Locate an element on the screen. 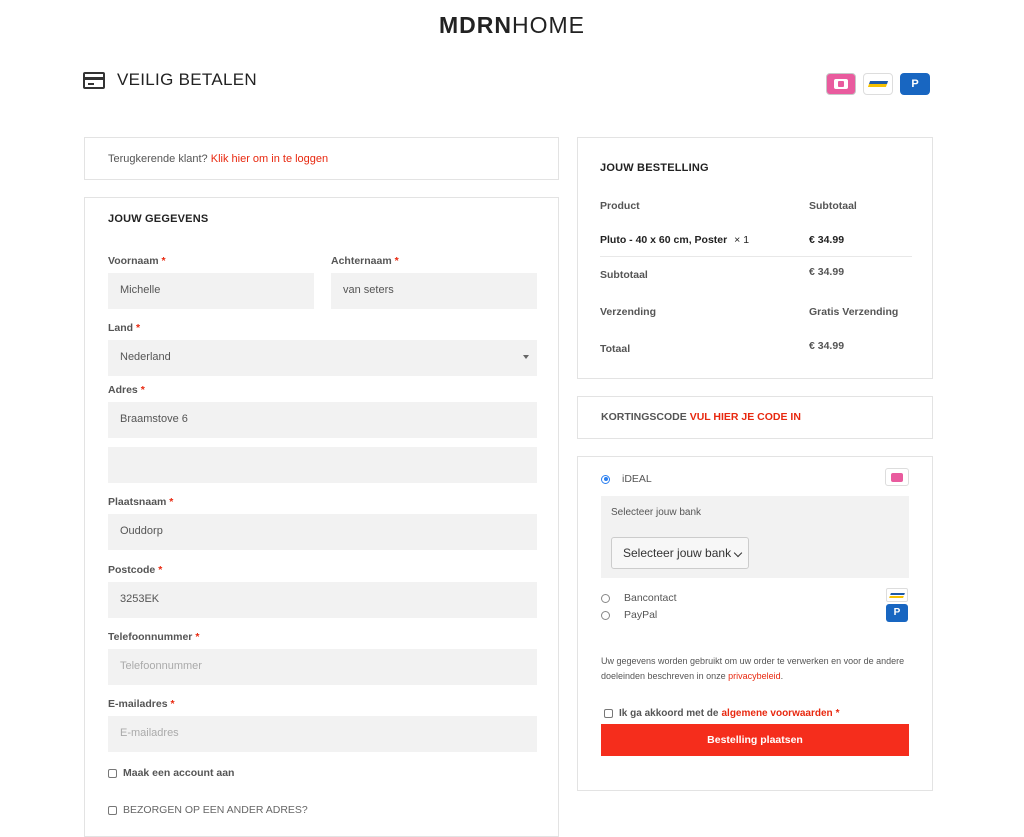 Image resolution: width=1024 pixels, height=837 pixels. postcode-input: 3253EK is located at coordinates (322, 600).